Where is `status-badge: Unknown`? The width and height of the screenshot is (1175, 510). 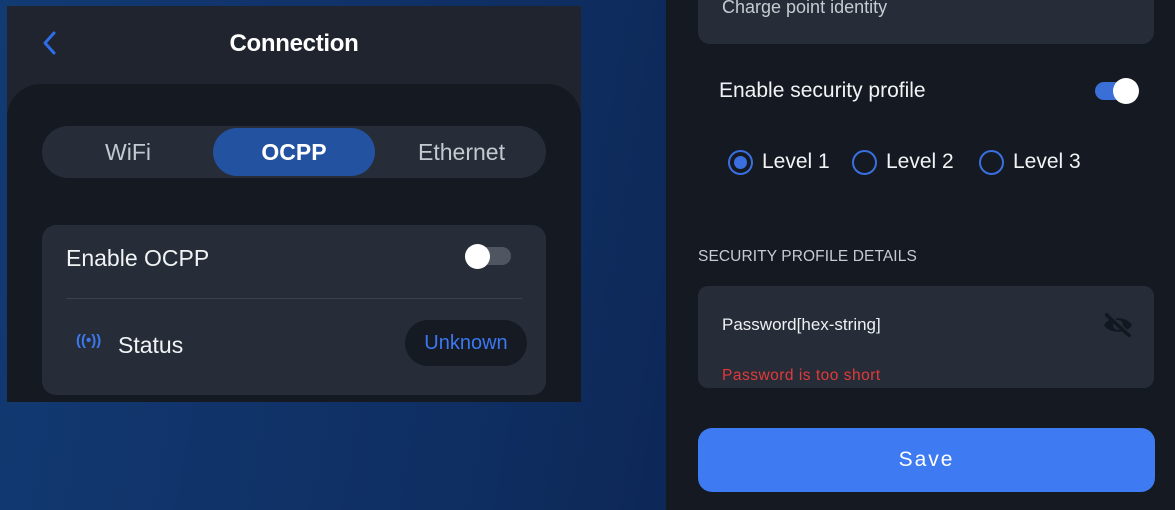 status-badge: Unknown is located at coordinates (466, 343).